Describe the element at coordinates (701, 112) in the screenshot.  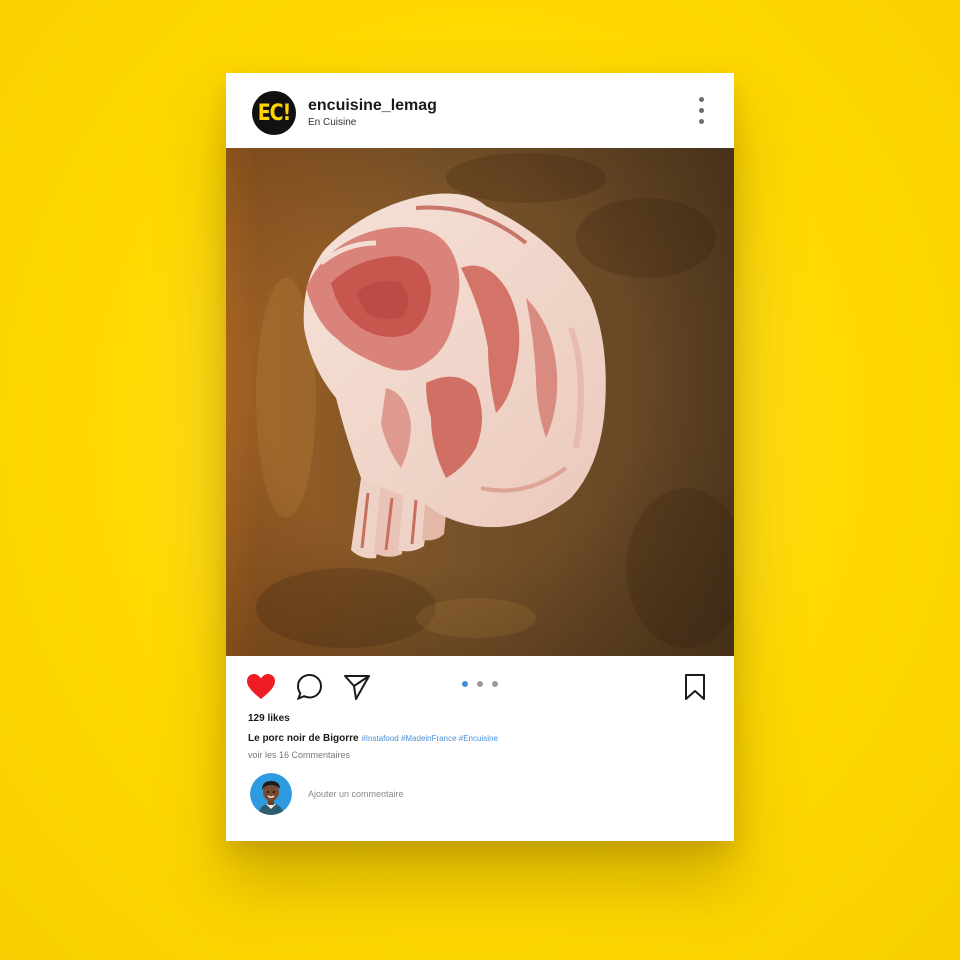
I see `more-options-icon` at that location.